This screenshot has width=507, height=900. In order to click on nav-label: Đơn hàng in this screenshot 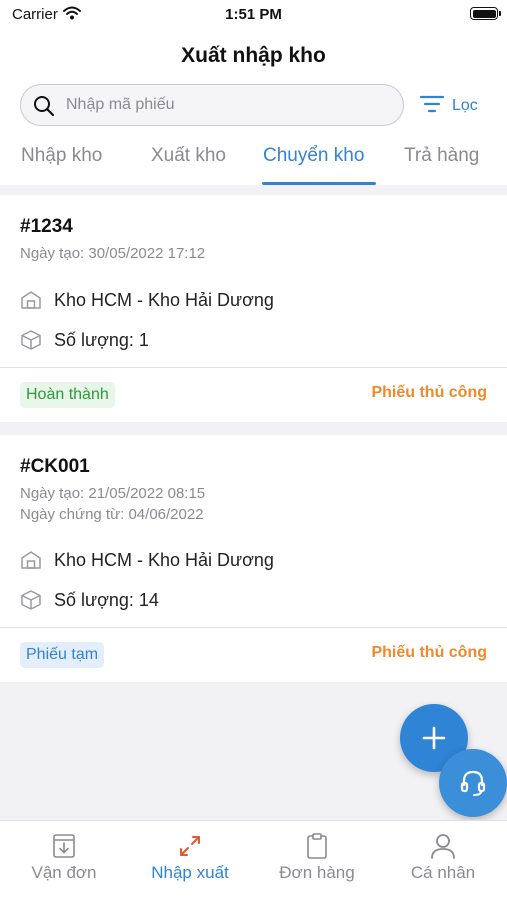, I will do `click(317, 872)`.